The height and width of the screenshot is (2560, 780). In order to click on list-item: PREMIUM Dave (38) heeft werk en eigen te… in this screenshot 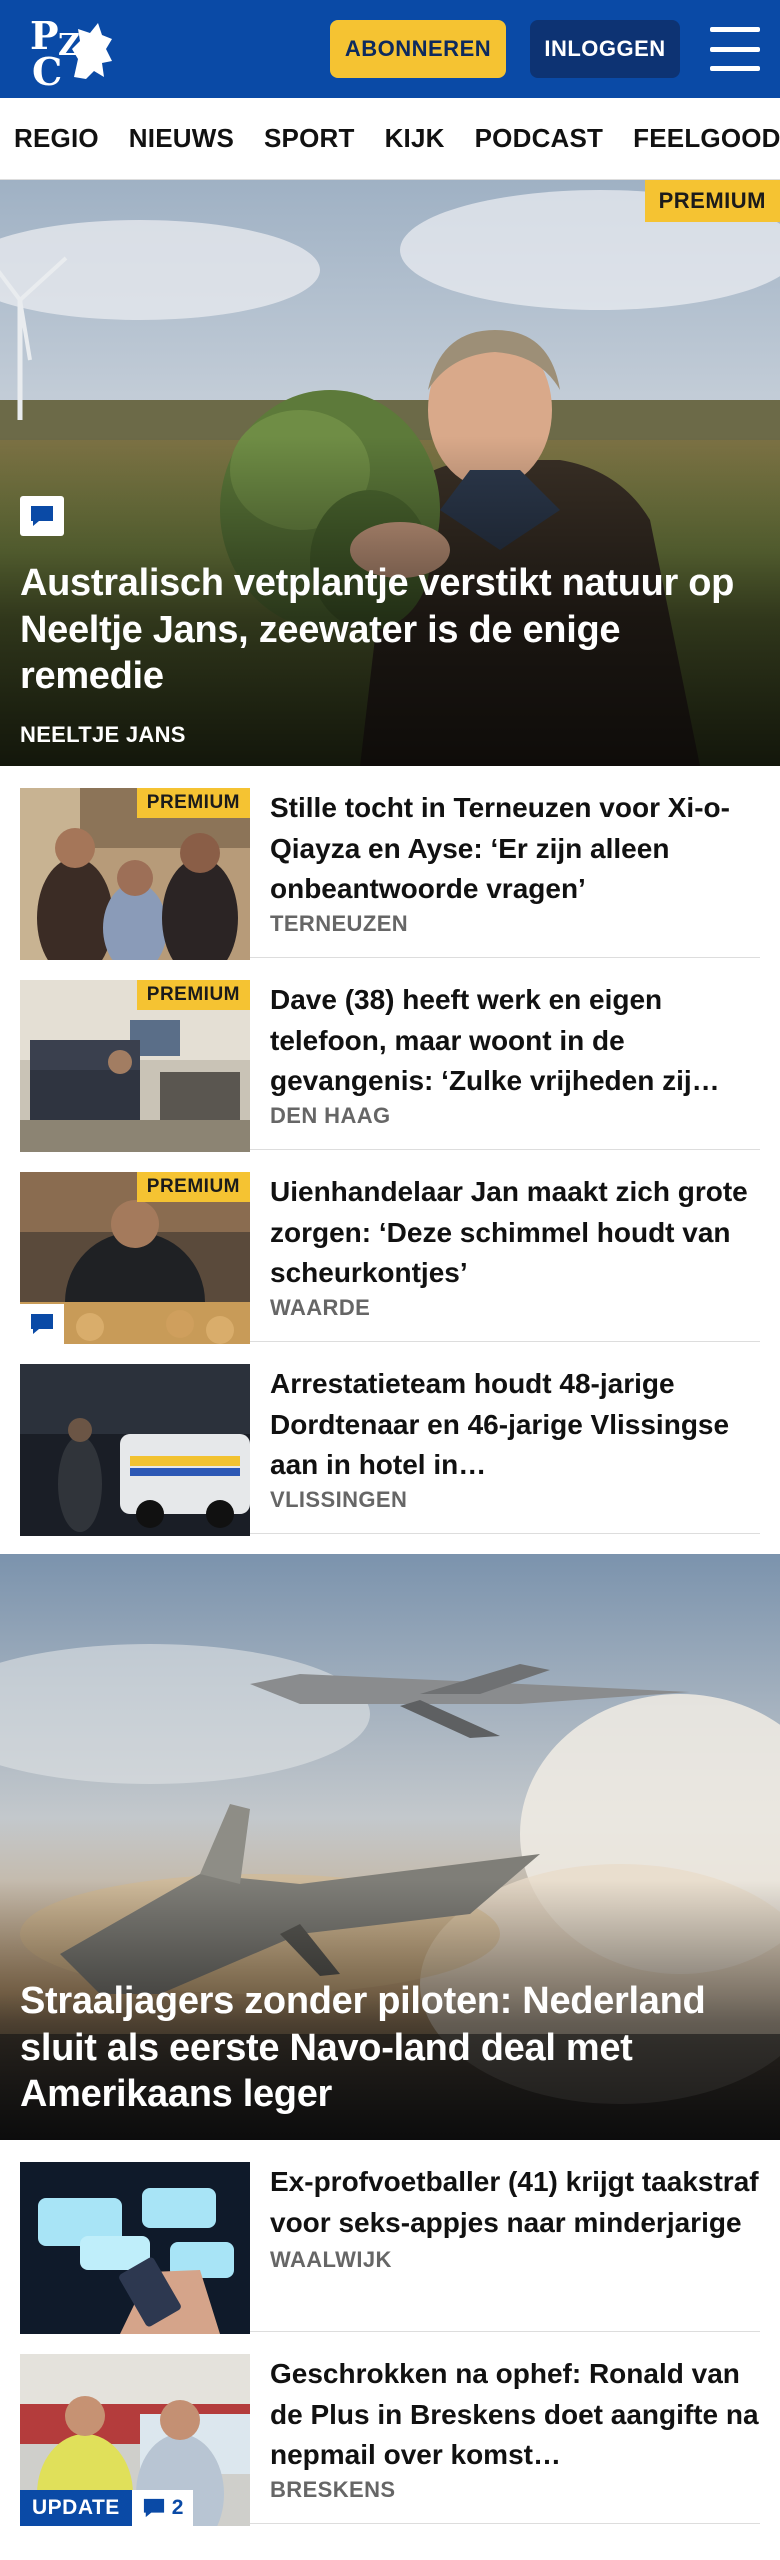, I will do `click(390, 1055)`.